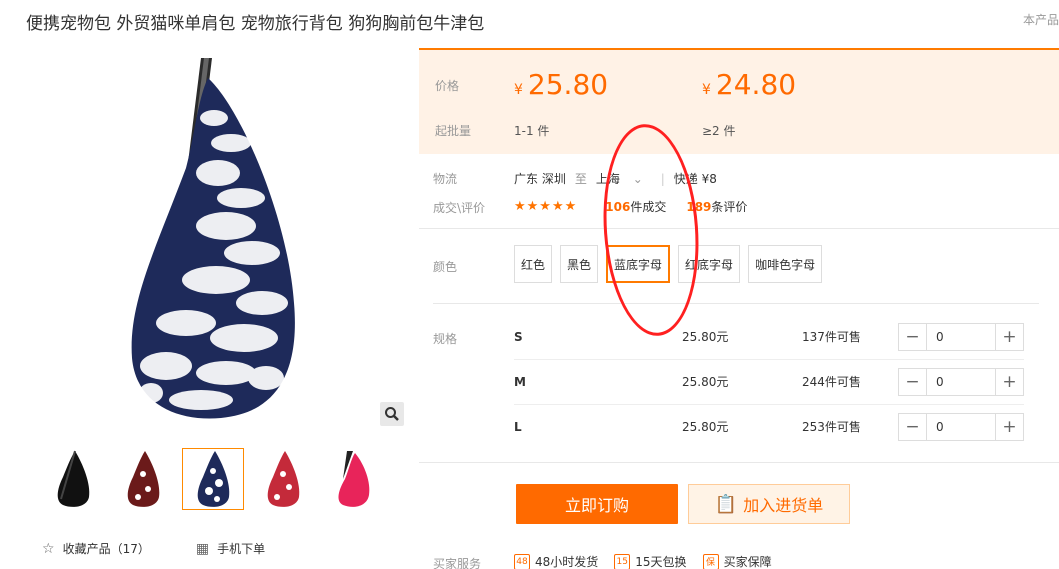 The height and width of the screenshot is (569, 1059). What do you see at coordinates (540, 179) in the screenshot?
I see `ship-from: 广东 深圳` at bounding box center [540, 179].